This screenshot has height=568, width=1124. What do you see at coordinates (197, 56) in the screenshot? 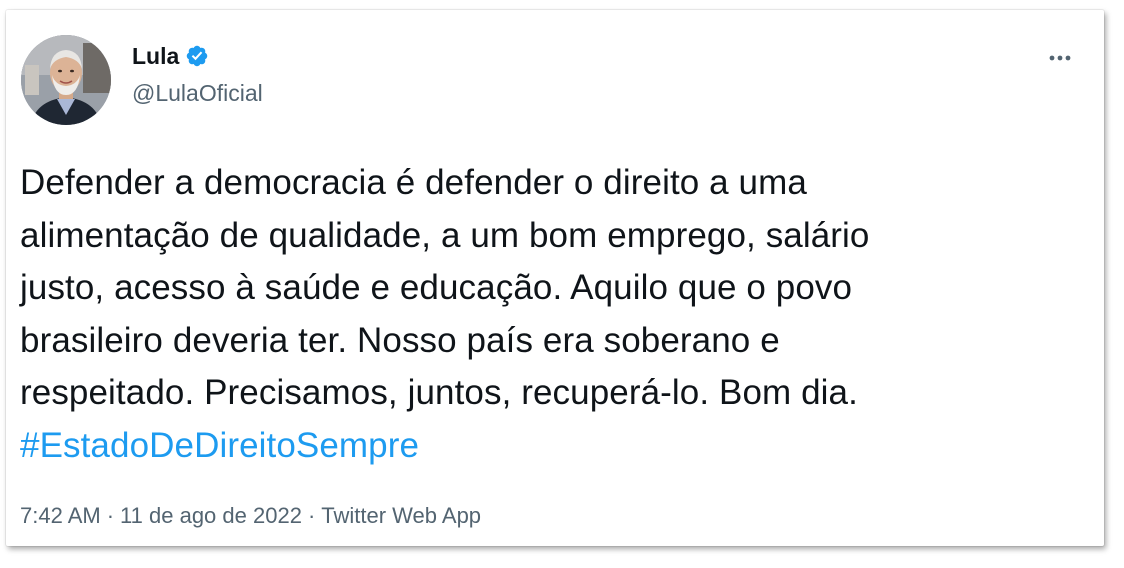
I see `verified-badge-icon` at bounding box center [197, 56].